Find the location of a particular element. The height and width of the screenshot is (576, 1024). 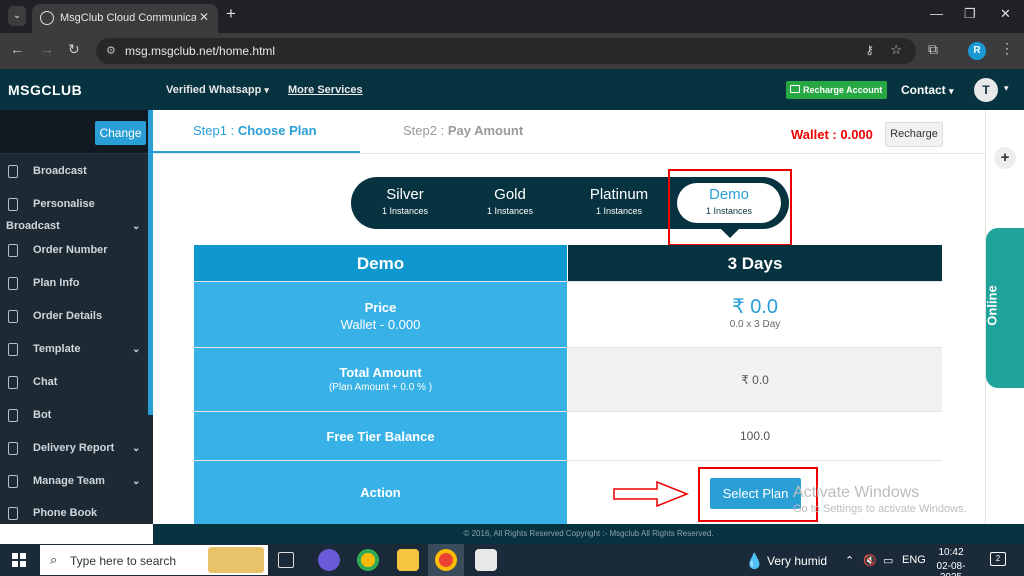

right-panel: + Online is located at coordinates (1004, 317).